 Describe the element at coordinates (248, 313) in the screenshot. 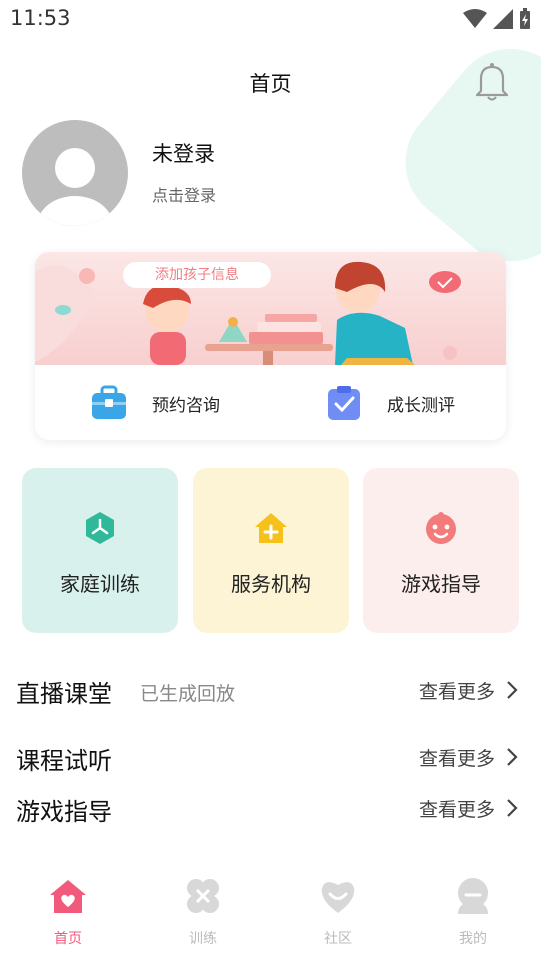

I see `mother-child-illustration` at that location.